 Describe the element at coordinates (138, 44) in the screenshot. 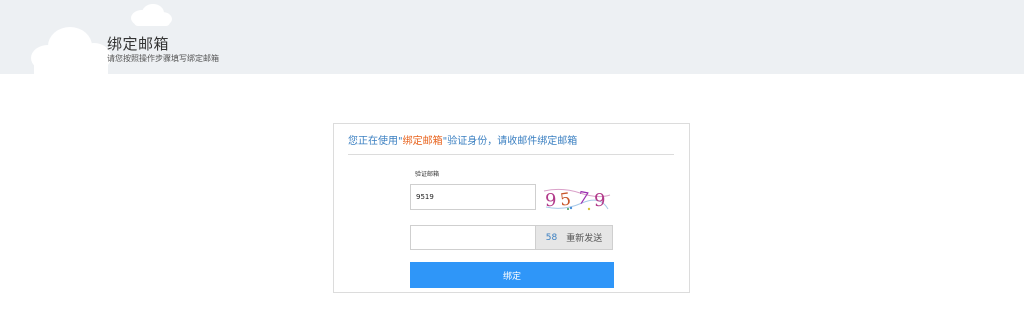

I see `page-title: 绑定邮箱` at that location.